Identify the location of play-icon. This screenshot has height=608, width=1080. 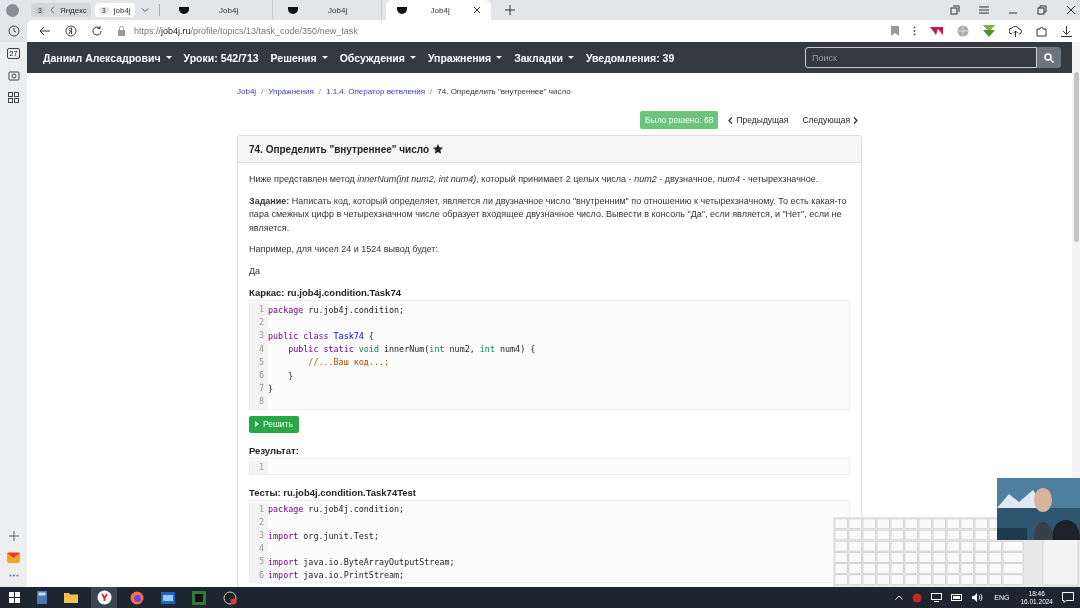
(257, 424).